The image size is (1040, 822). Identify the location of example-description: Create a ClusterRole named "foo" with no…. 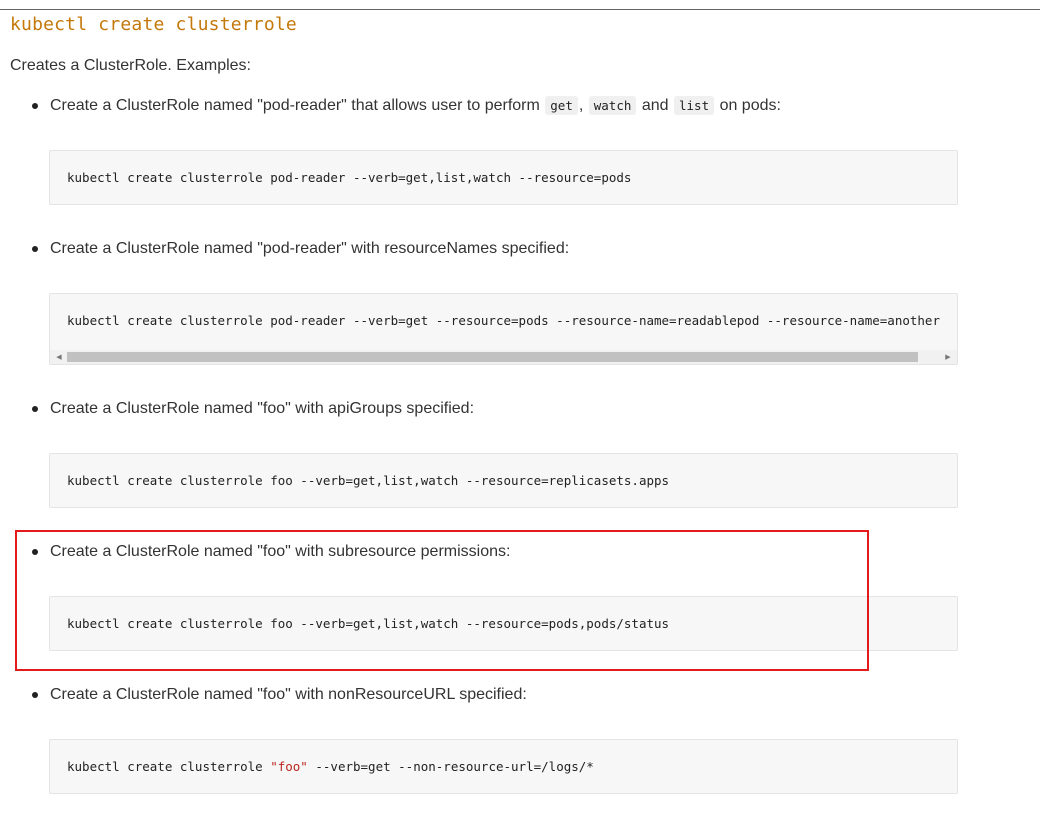
(288, 694).